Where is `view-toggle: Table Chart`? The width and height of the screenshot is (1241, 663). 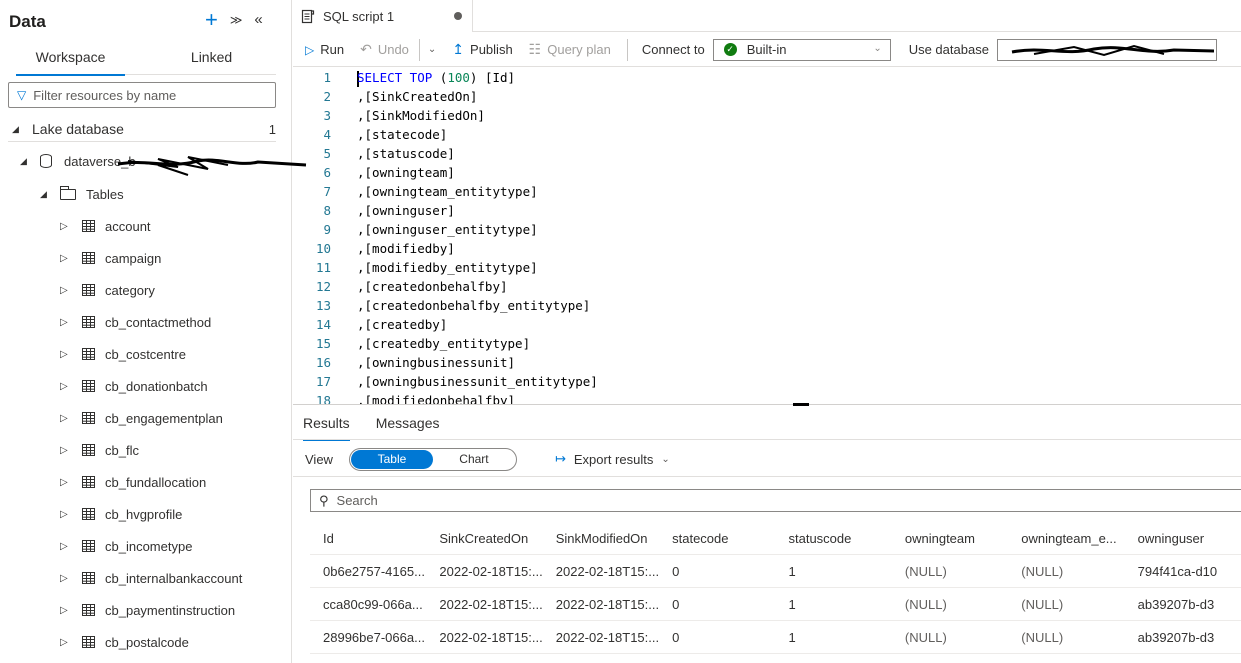
view-toggle: Table Chart is located at coordinates (432, 459).